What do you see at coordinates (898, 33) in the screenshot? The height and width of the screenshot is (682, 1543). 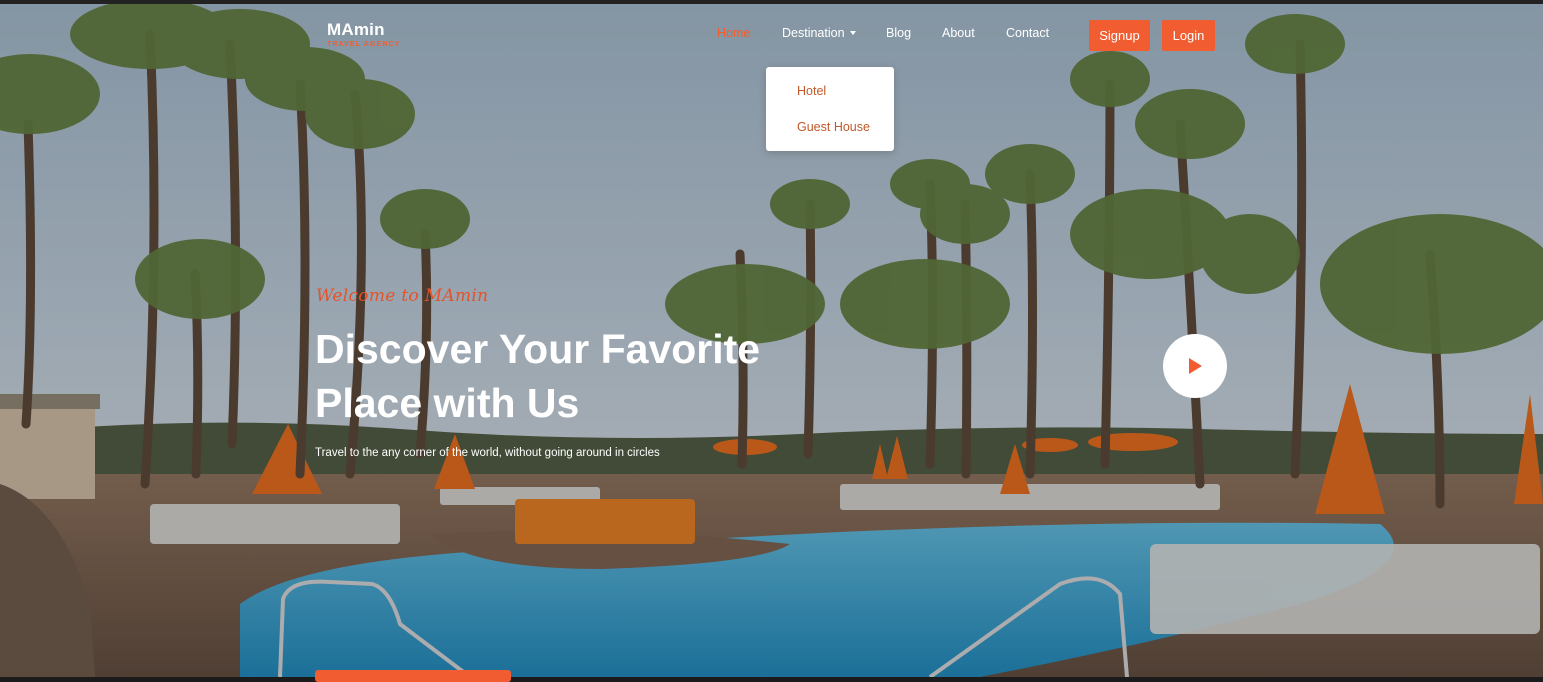 I see `nav-item-blog: Blog` at bounding box center [898, 33].